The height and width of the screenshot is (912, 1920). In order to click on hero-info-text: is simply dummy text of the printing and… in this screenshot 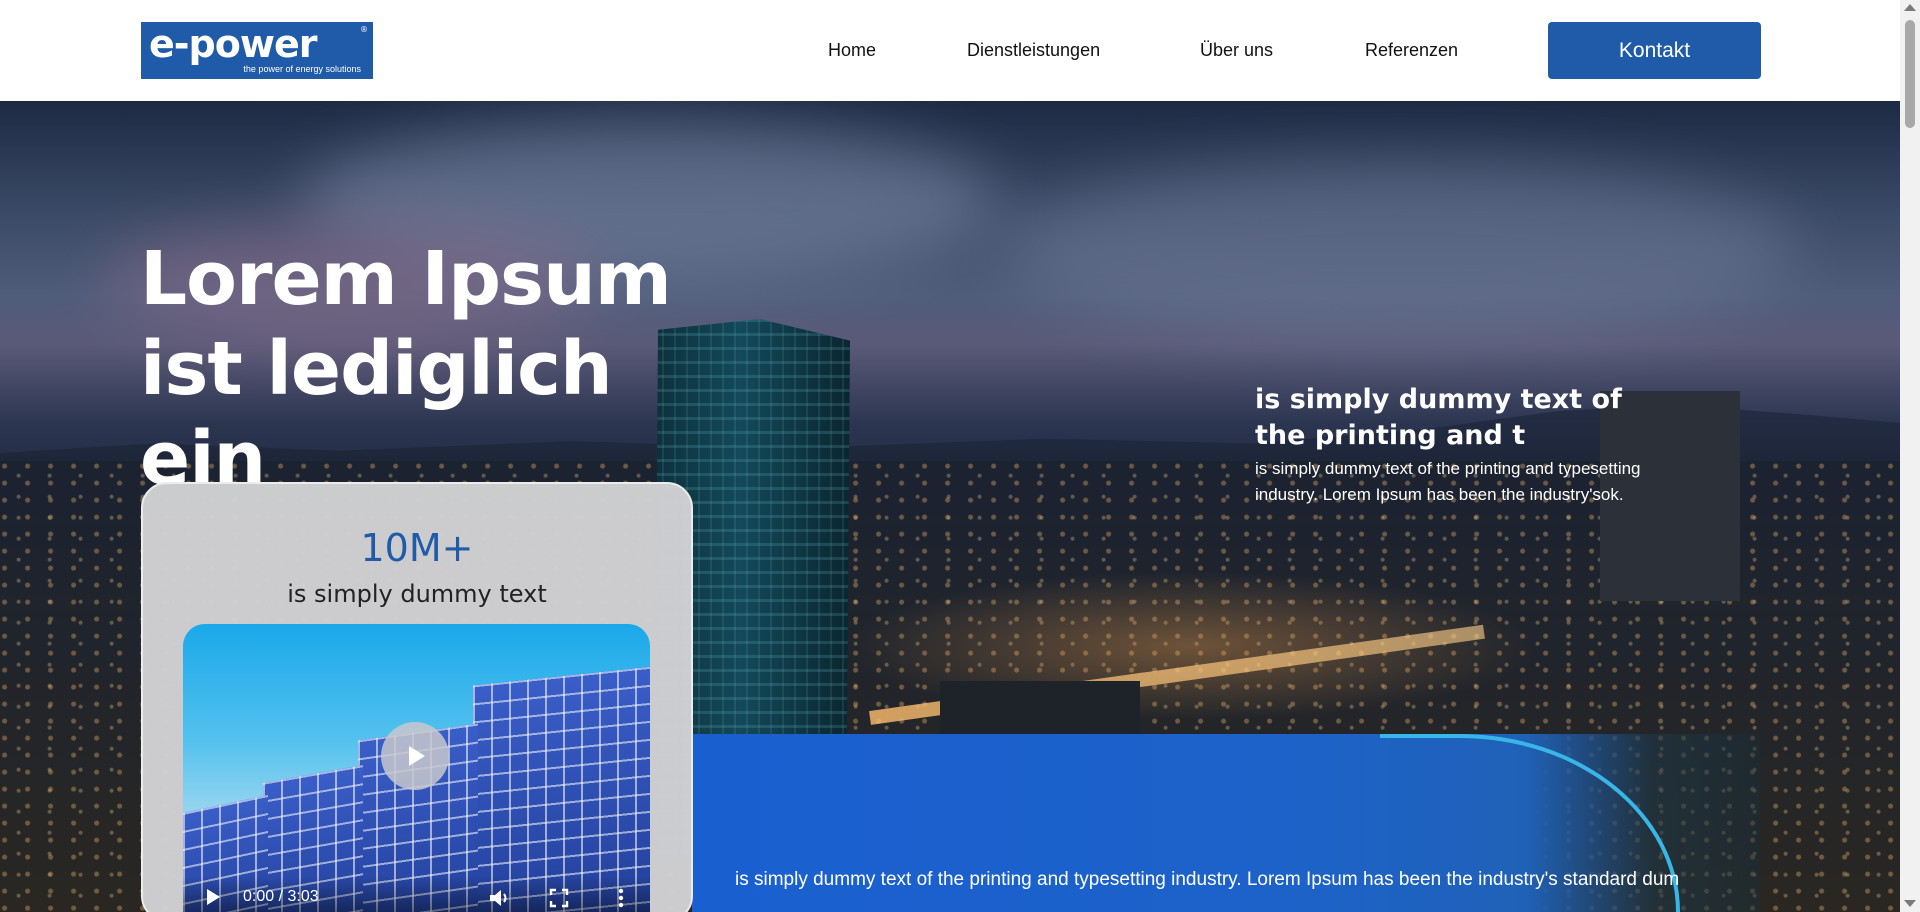, I will do `click(1448, 481)`.